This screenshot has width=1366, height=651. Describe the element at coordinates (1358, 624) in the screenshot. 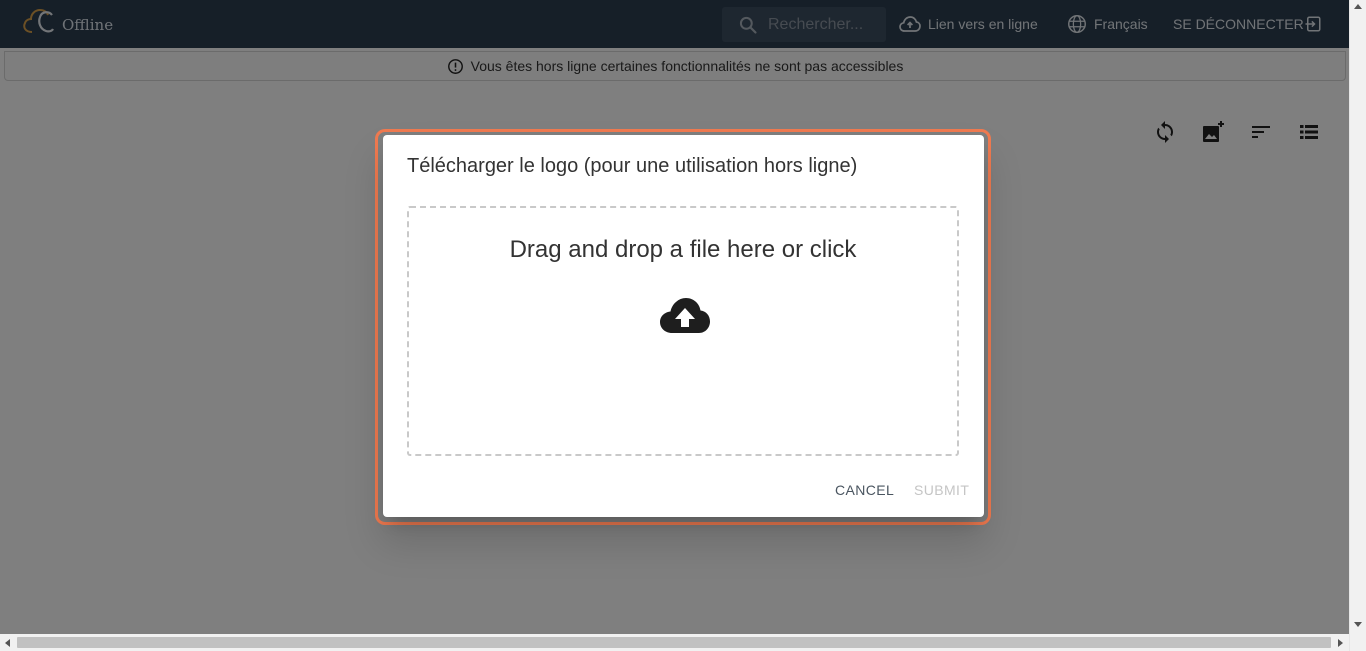

I see `scroll-down-arrow-icon` at that location.